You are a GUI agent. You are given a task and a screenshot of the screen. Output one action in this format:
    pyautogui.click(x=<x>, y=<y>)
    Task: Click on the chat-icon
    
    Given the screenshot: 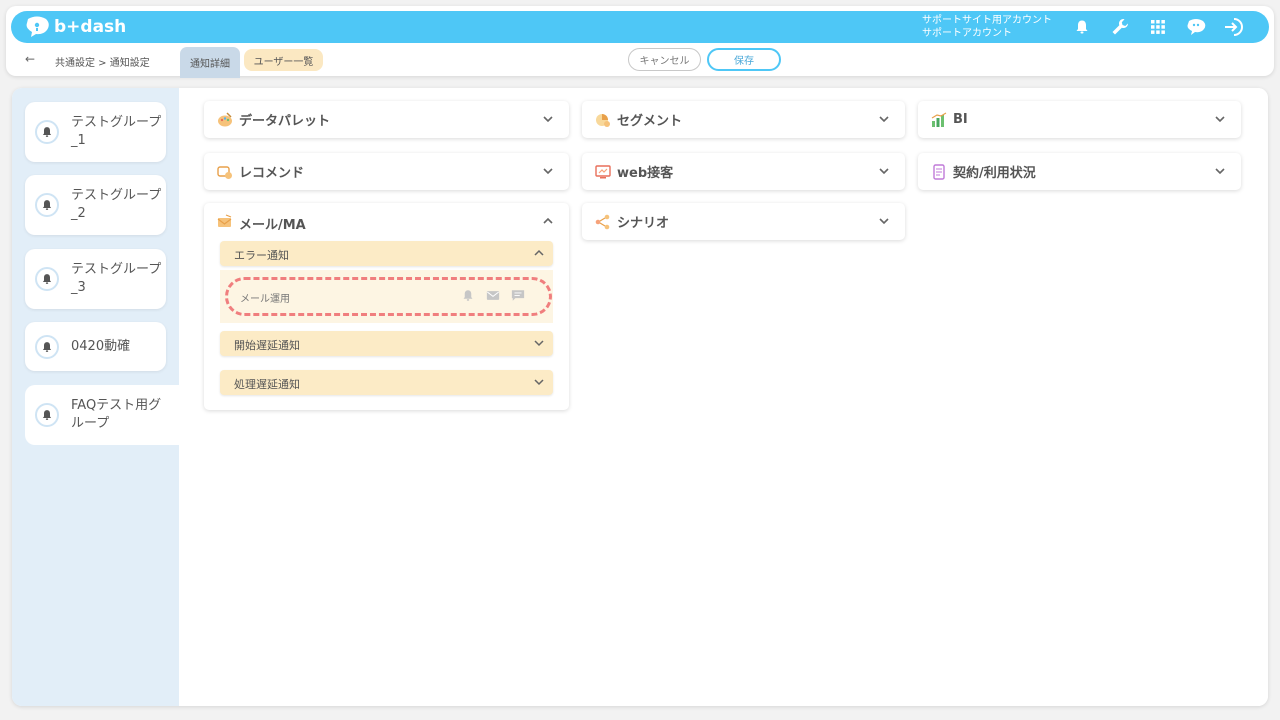 What is the action you would take?
    pyautogui.click(x=518, y=295)
    